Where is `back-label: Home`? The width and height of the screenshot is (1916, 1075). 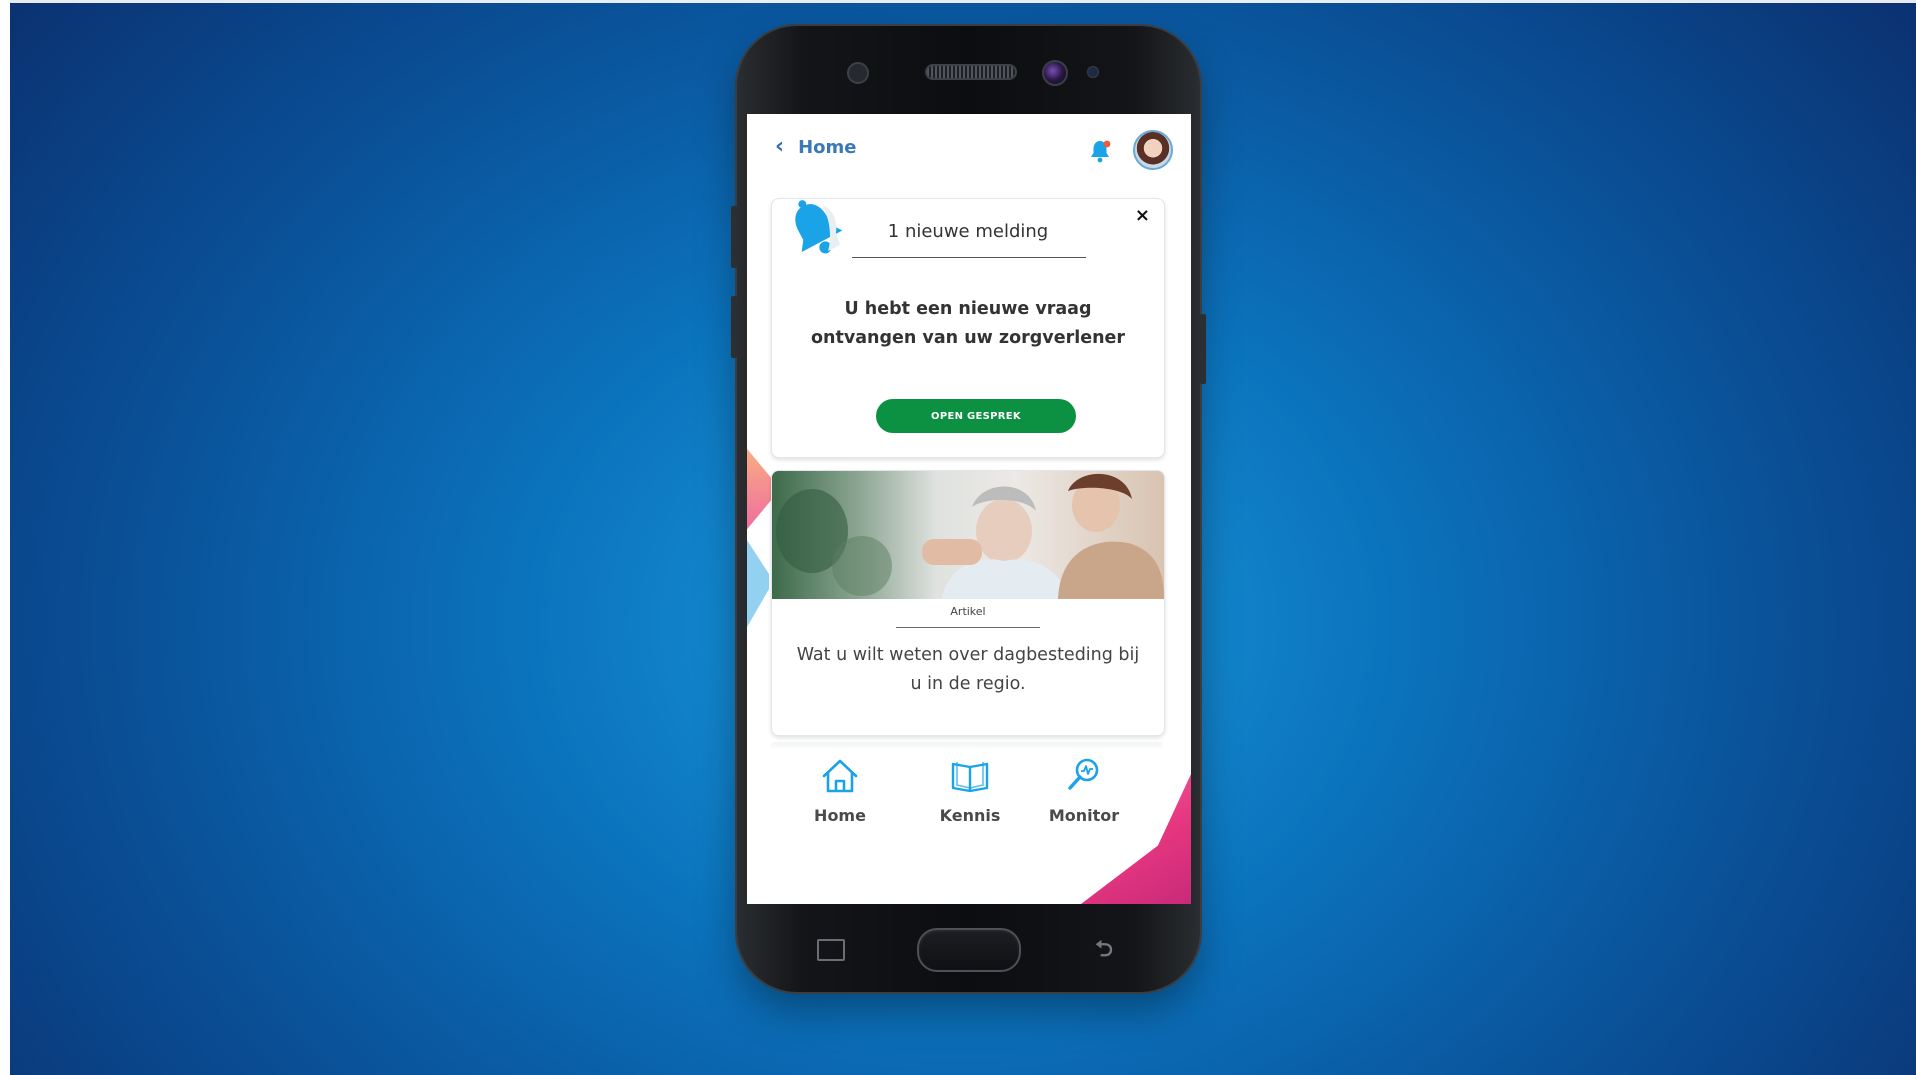
back-label: Home is located at coordinates (827, 147).